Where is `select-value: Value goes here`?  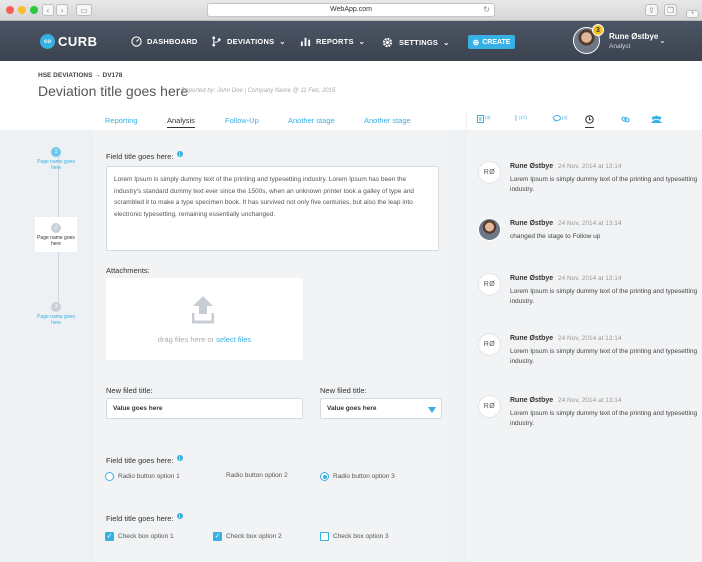 select-value: Value goes here is located at coordinates (352, 408).